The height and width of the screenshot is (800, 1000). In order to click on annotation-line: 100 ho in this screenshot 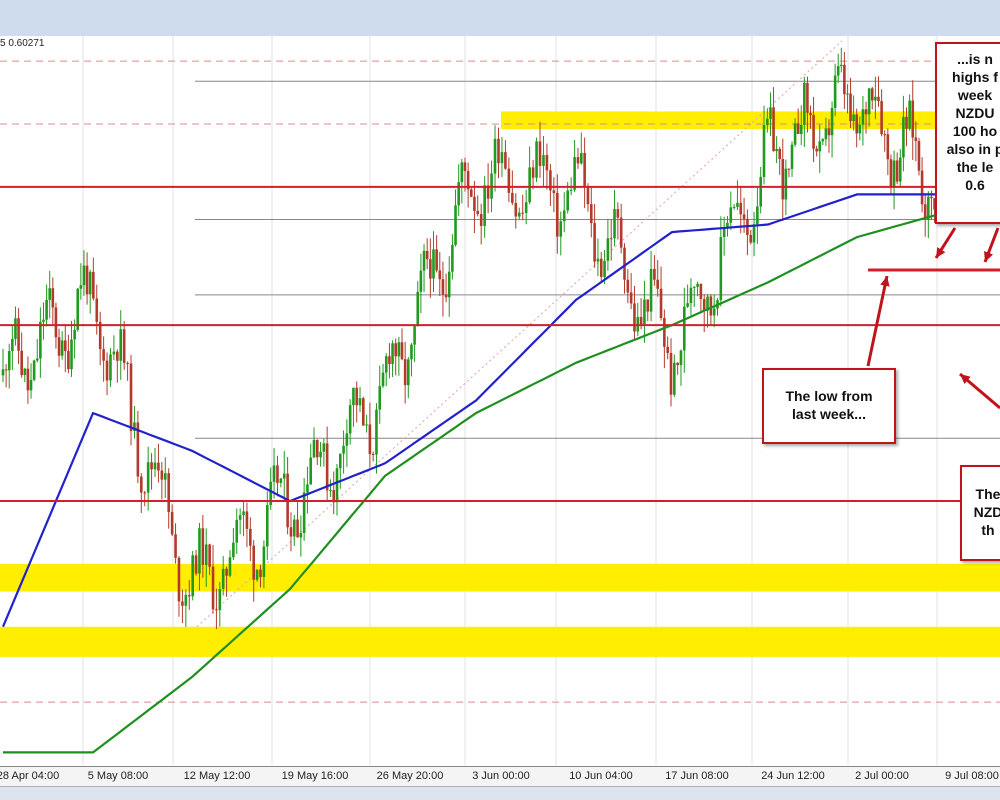, I will do `click(975, 131)`.